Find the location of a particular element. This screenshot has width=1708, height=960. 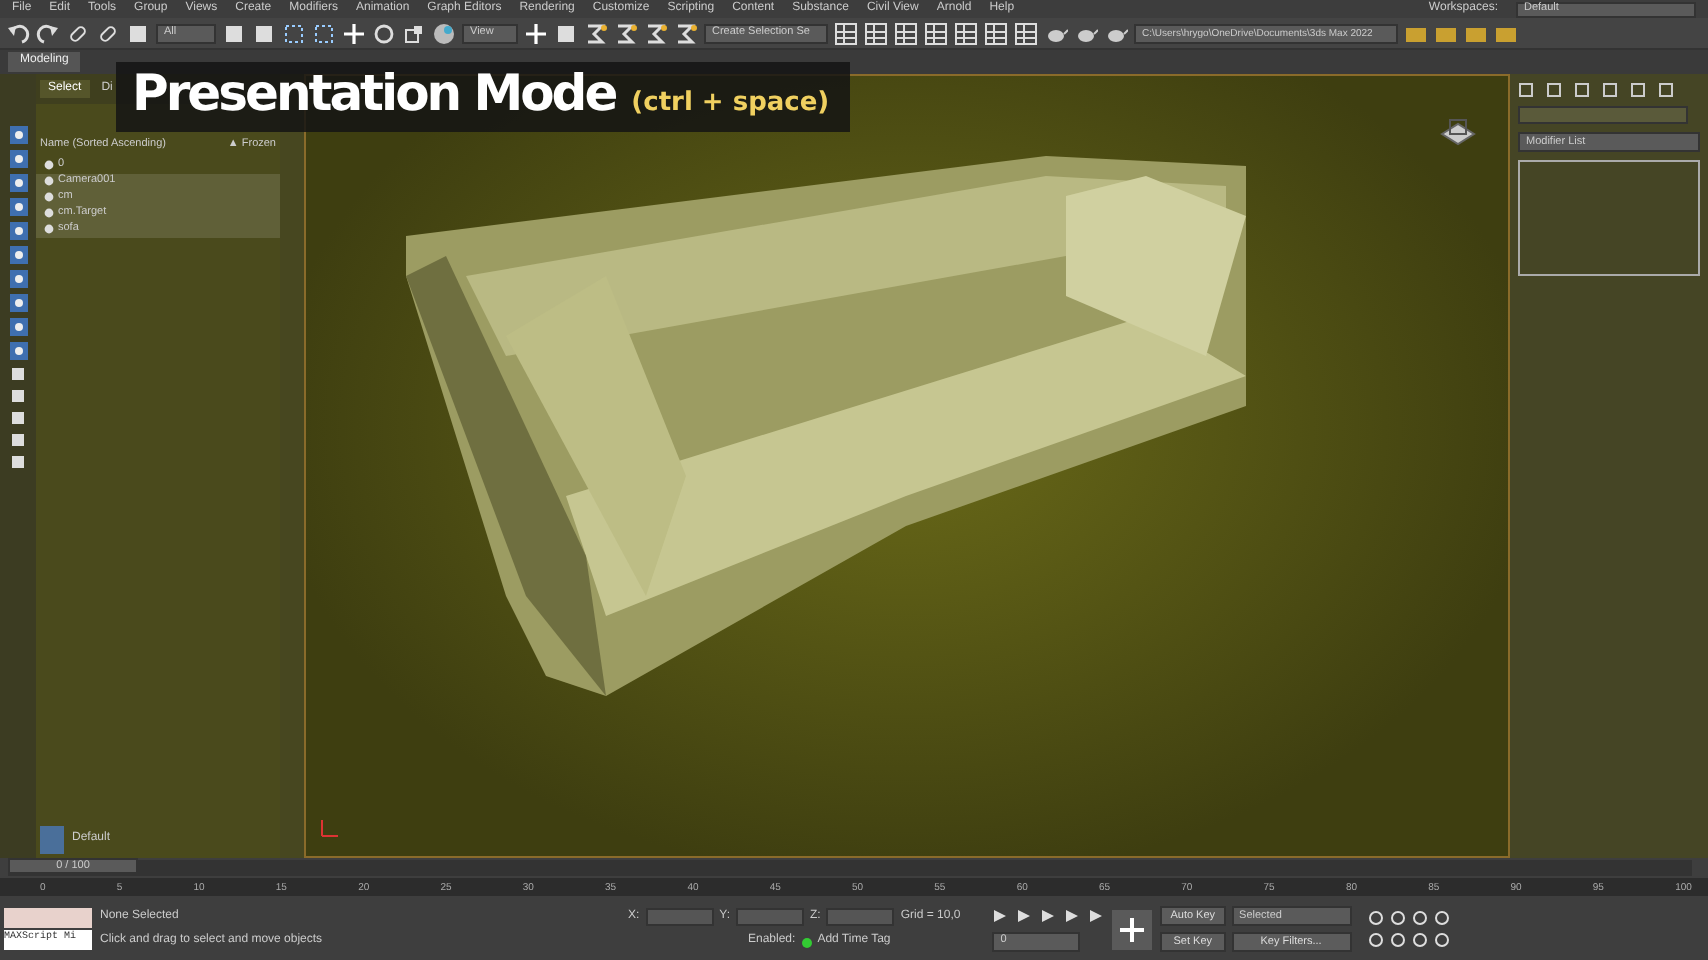

set-key-icon is located at coordinates (1132, 929).